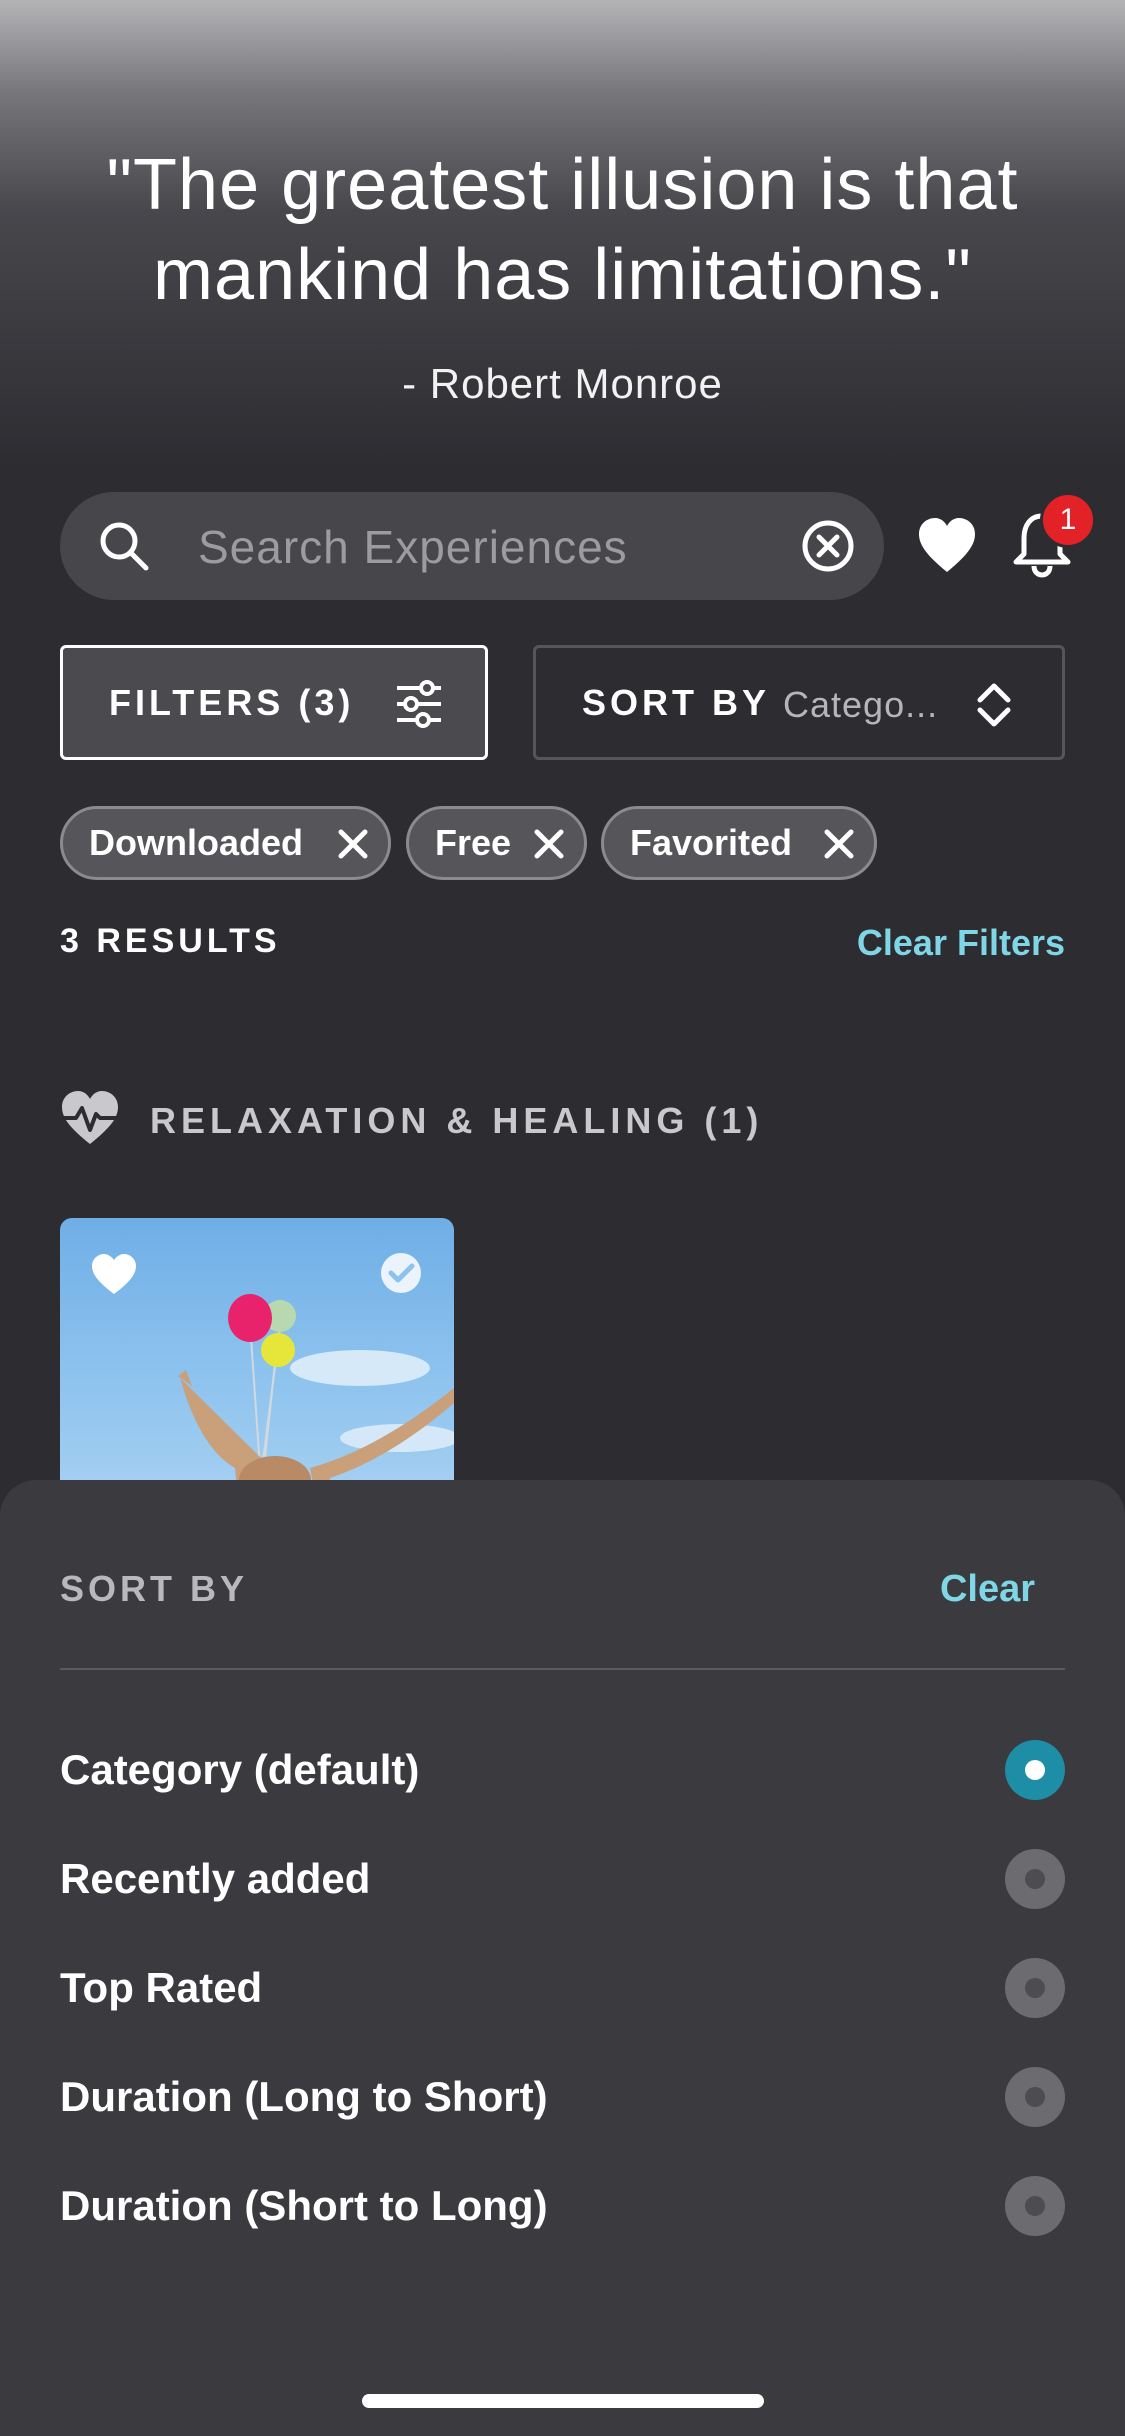 The width and height of the screenshot is (1125, 2436). I want to click on clear-filters-link: Clear Filters, so click(961, 943).